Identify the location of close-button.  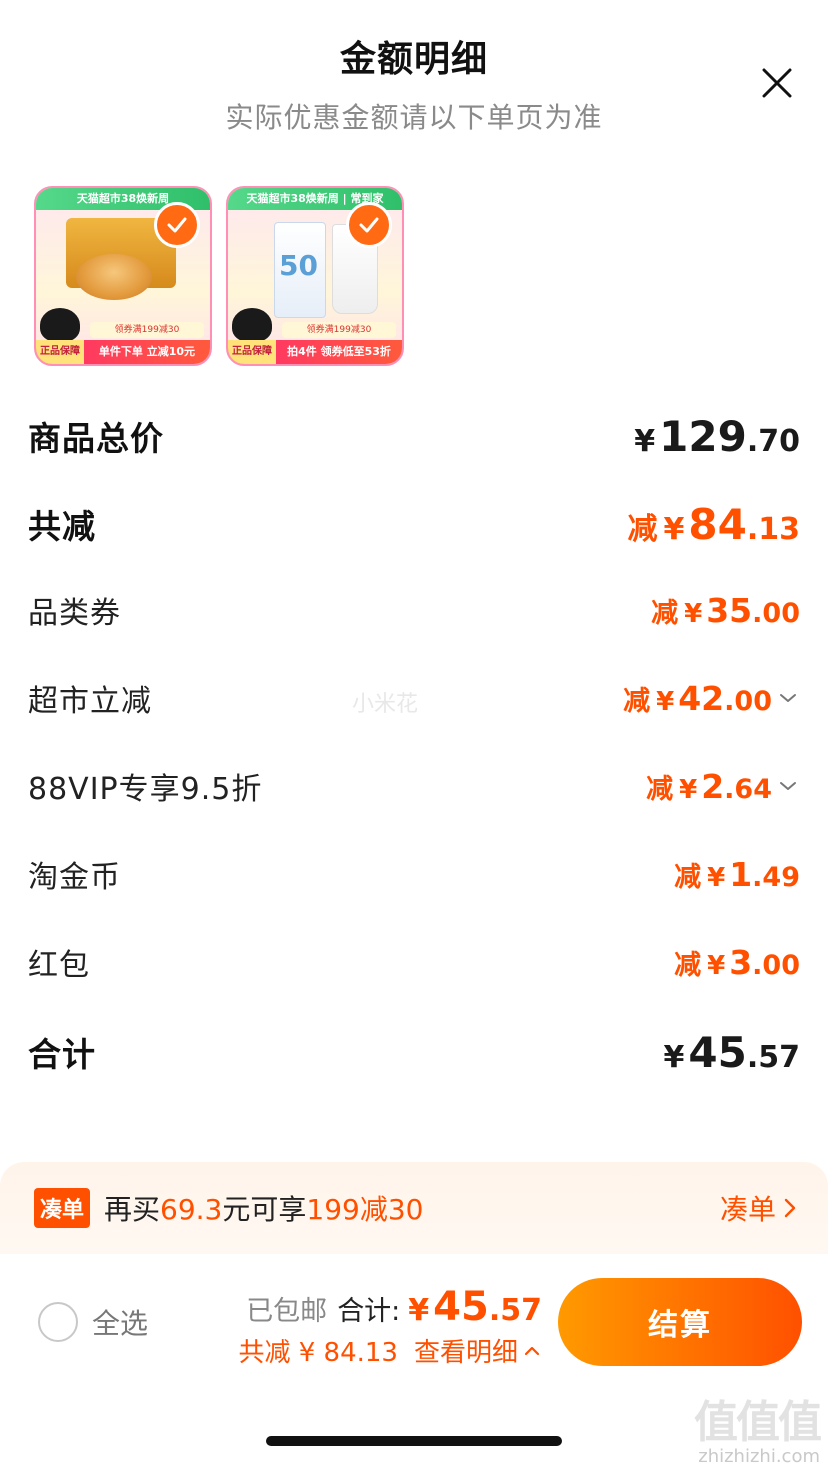
(777, 83).